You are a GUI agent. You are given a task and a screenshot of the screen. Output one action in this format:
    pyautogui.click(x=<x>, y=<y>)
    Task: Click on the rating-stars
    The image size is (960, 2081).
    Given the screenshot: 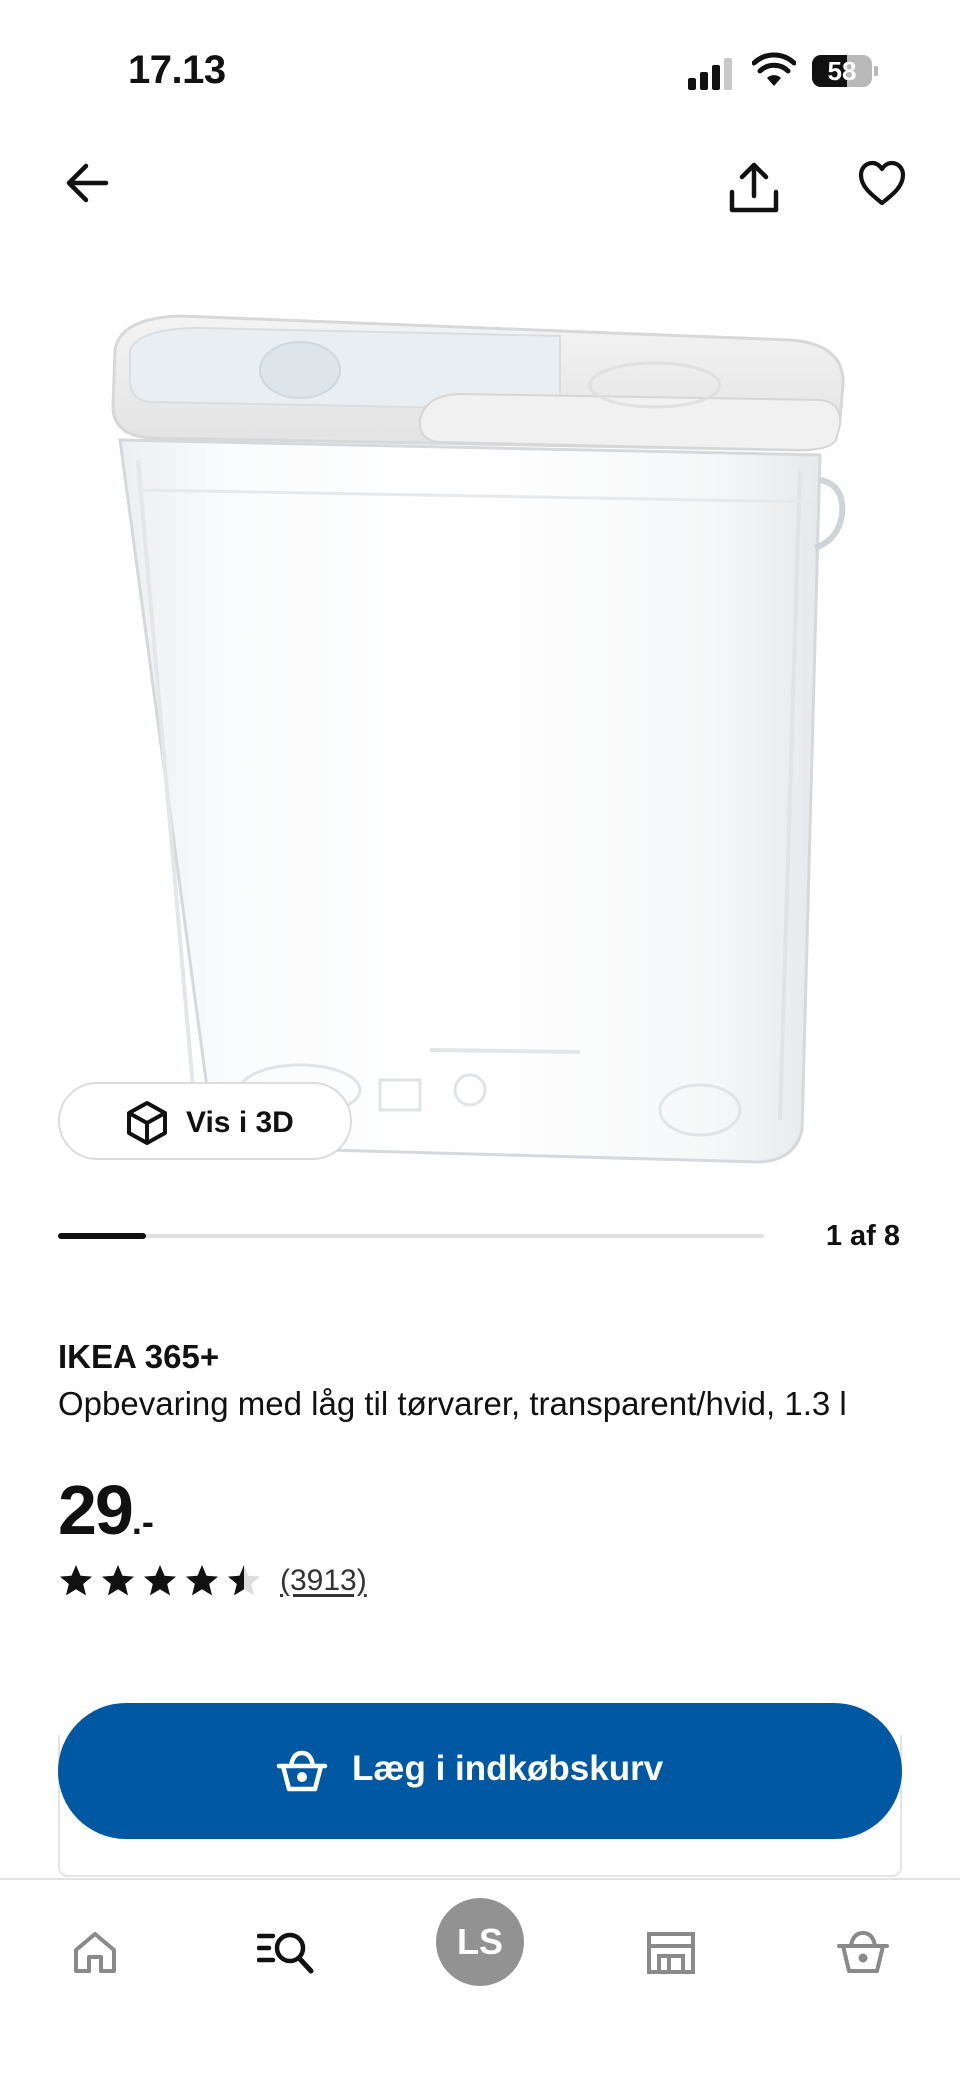 What is the action you would take?
    pyautogui.click(x=160, y=1581)
    